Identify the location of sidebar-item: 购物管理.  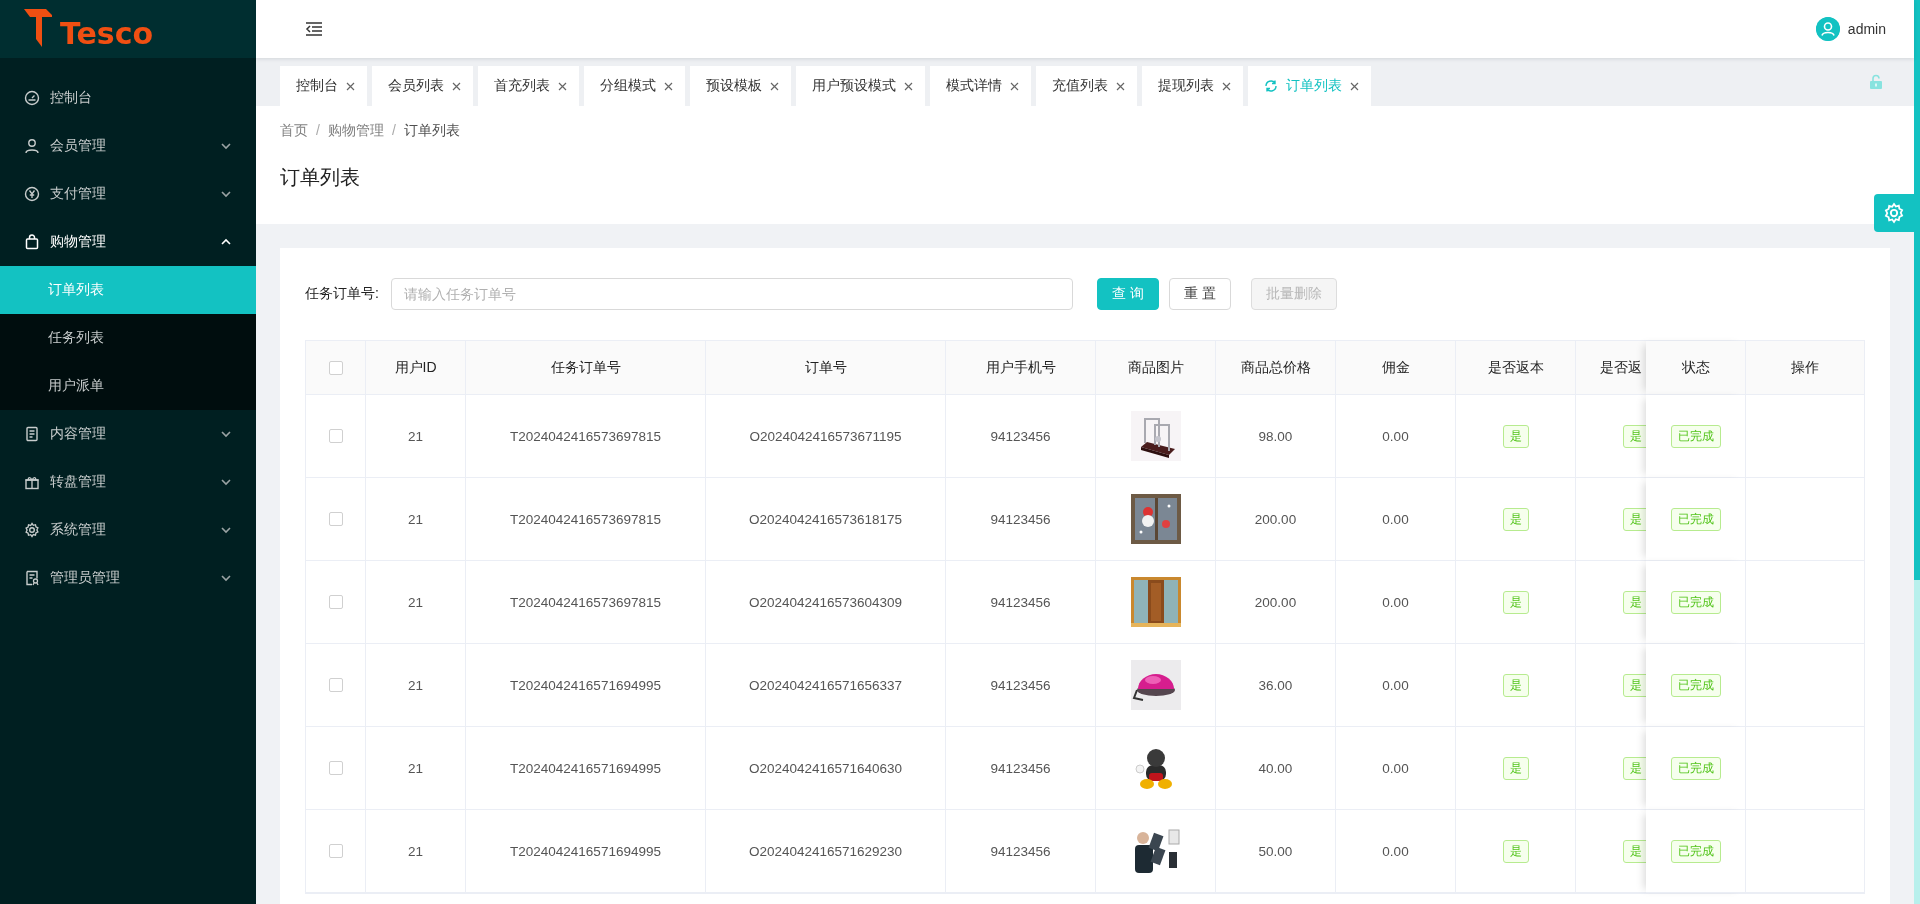
(128, 242).